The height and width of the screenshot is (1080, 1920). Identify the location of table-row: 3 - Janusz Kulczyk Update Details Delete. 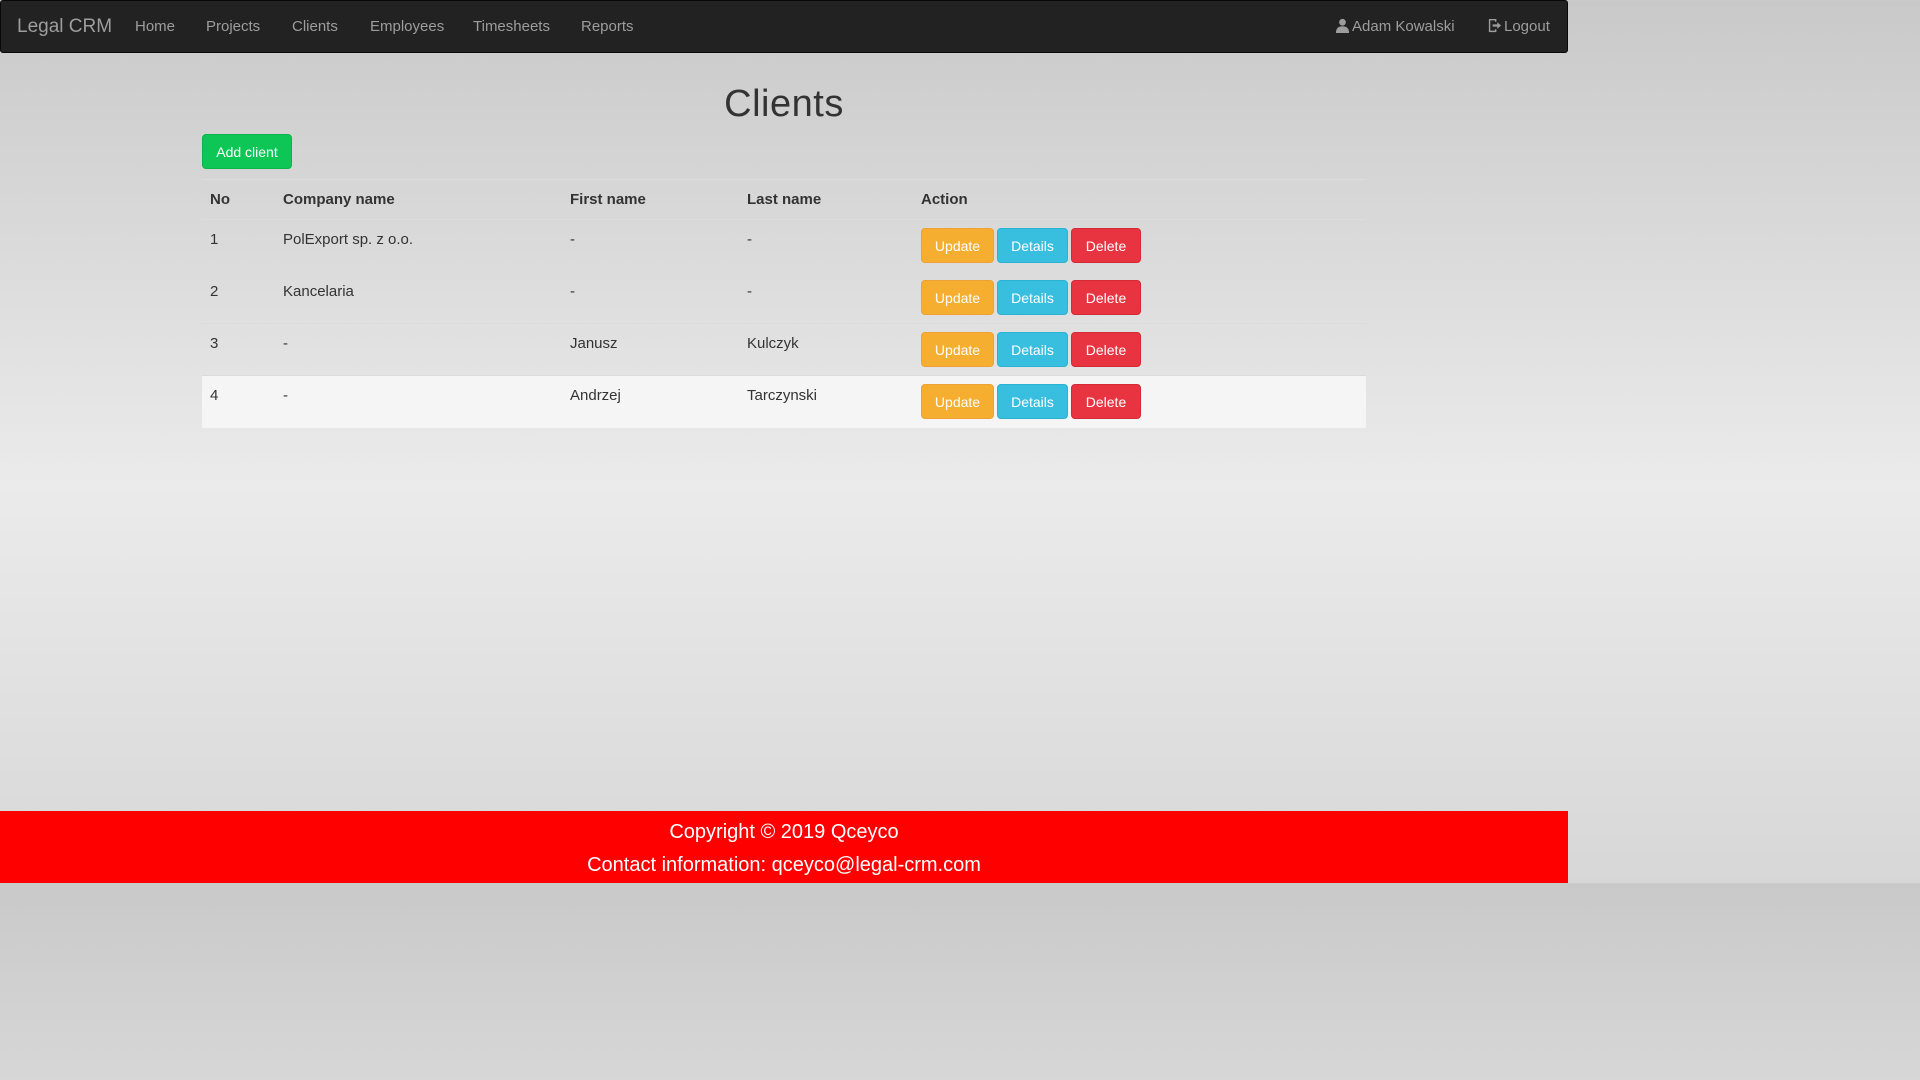
(784, 350).